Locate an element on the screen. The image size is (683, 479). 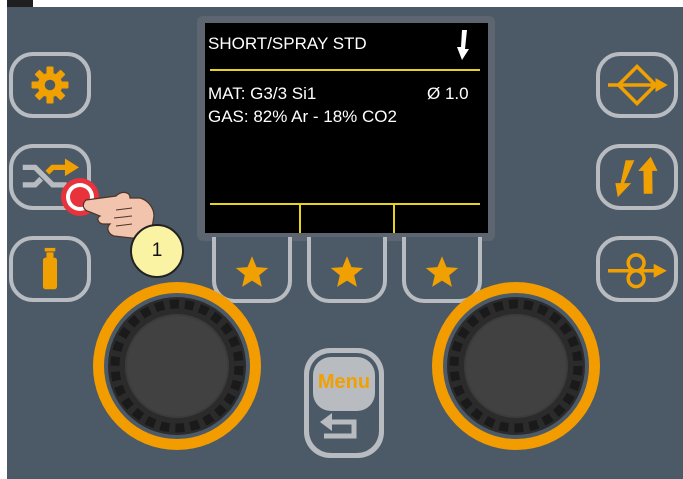
right-knob is located at coordinates (516, 366).